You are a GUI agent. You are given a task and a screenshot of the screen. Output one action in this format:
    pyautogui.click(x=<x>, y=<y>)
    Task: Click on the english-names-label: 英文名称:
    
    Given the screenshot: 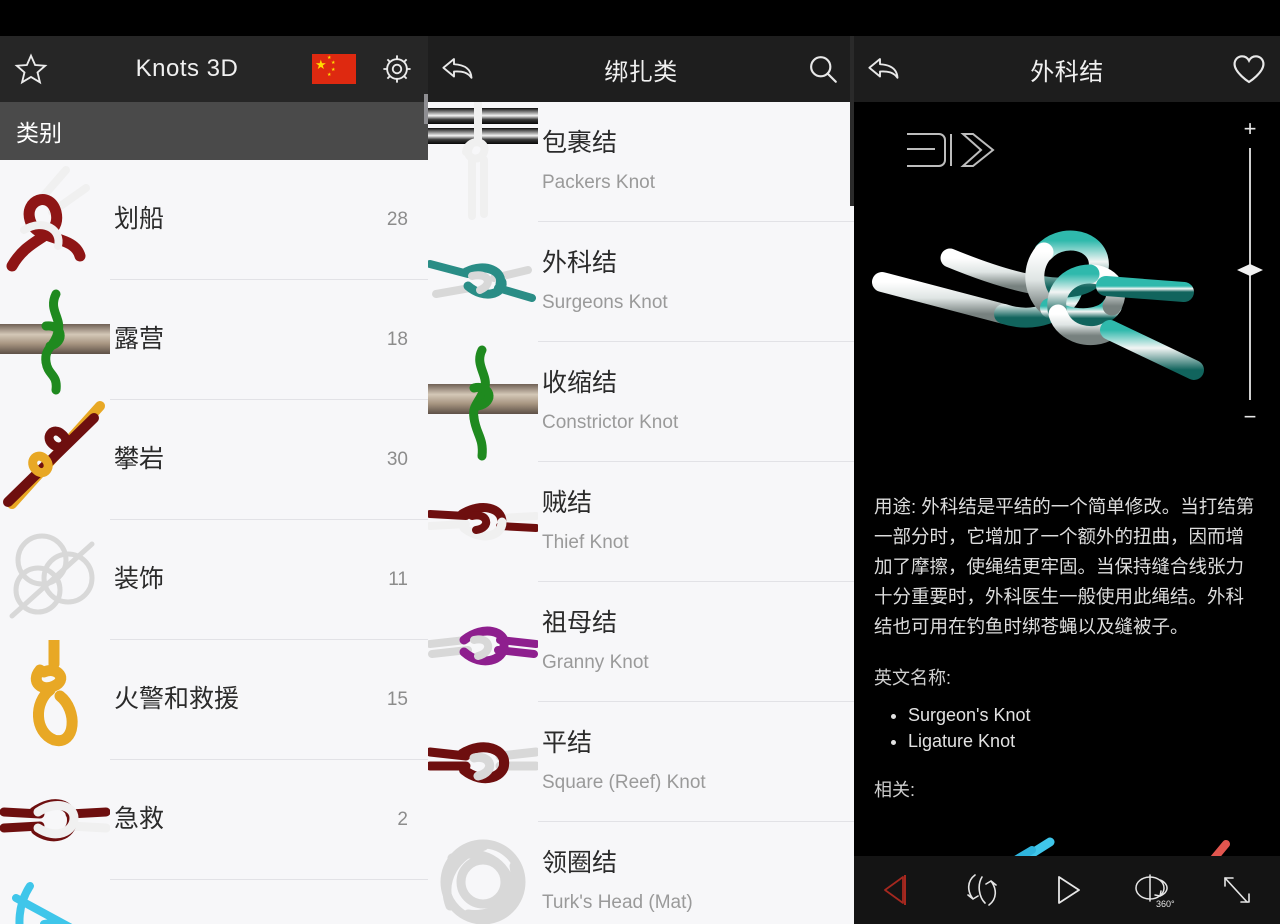 What is the action you would take?
    pyautogui.click(x=913, y=677)
    